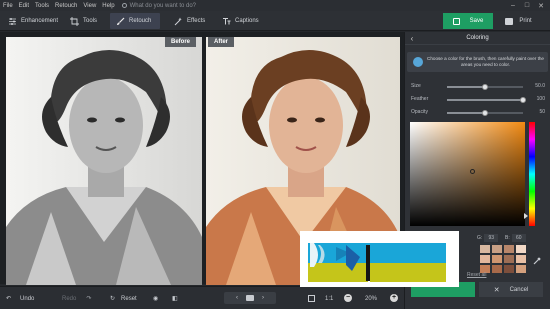  I want to click on opacity-slider, so click(485, 113).